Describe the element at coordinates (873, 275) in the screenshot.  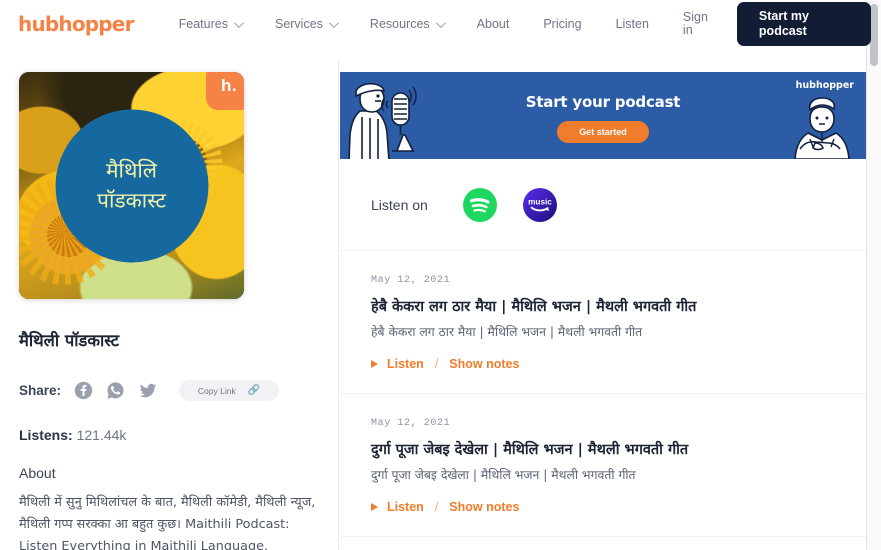
I see `page-scrollbar-track` at that location.